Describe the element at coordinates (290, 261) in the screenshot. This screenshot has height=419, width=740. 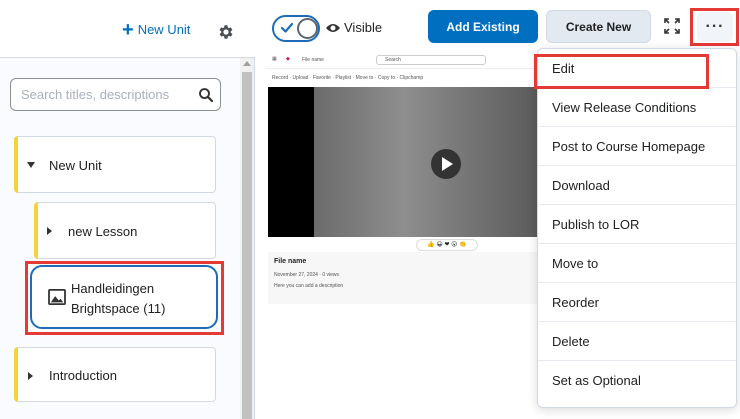
I see `preview-title: File name` at that location.